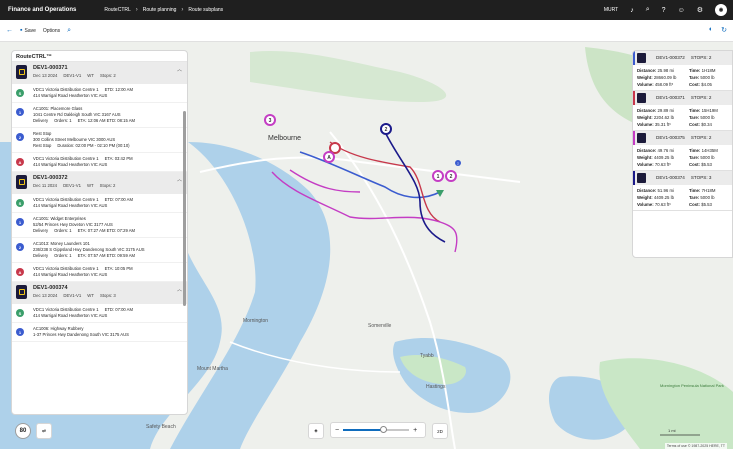 This screenshot has height=449, width=733. I want to click on zoom-slider, so click(376, 429).